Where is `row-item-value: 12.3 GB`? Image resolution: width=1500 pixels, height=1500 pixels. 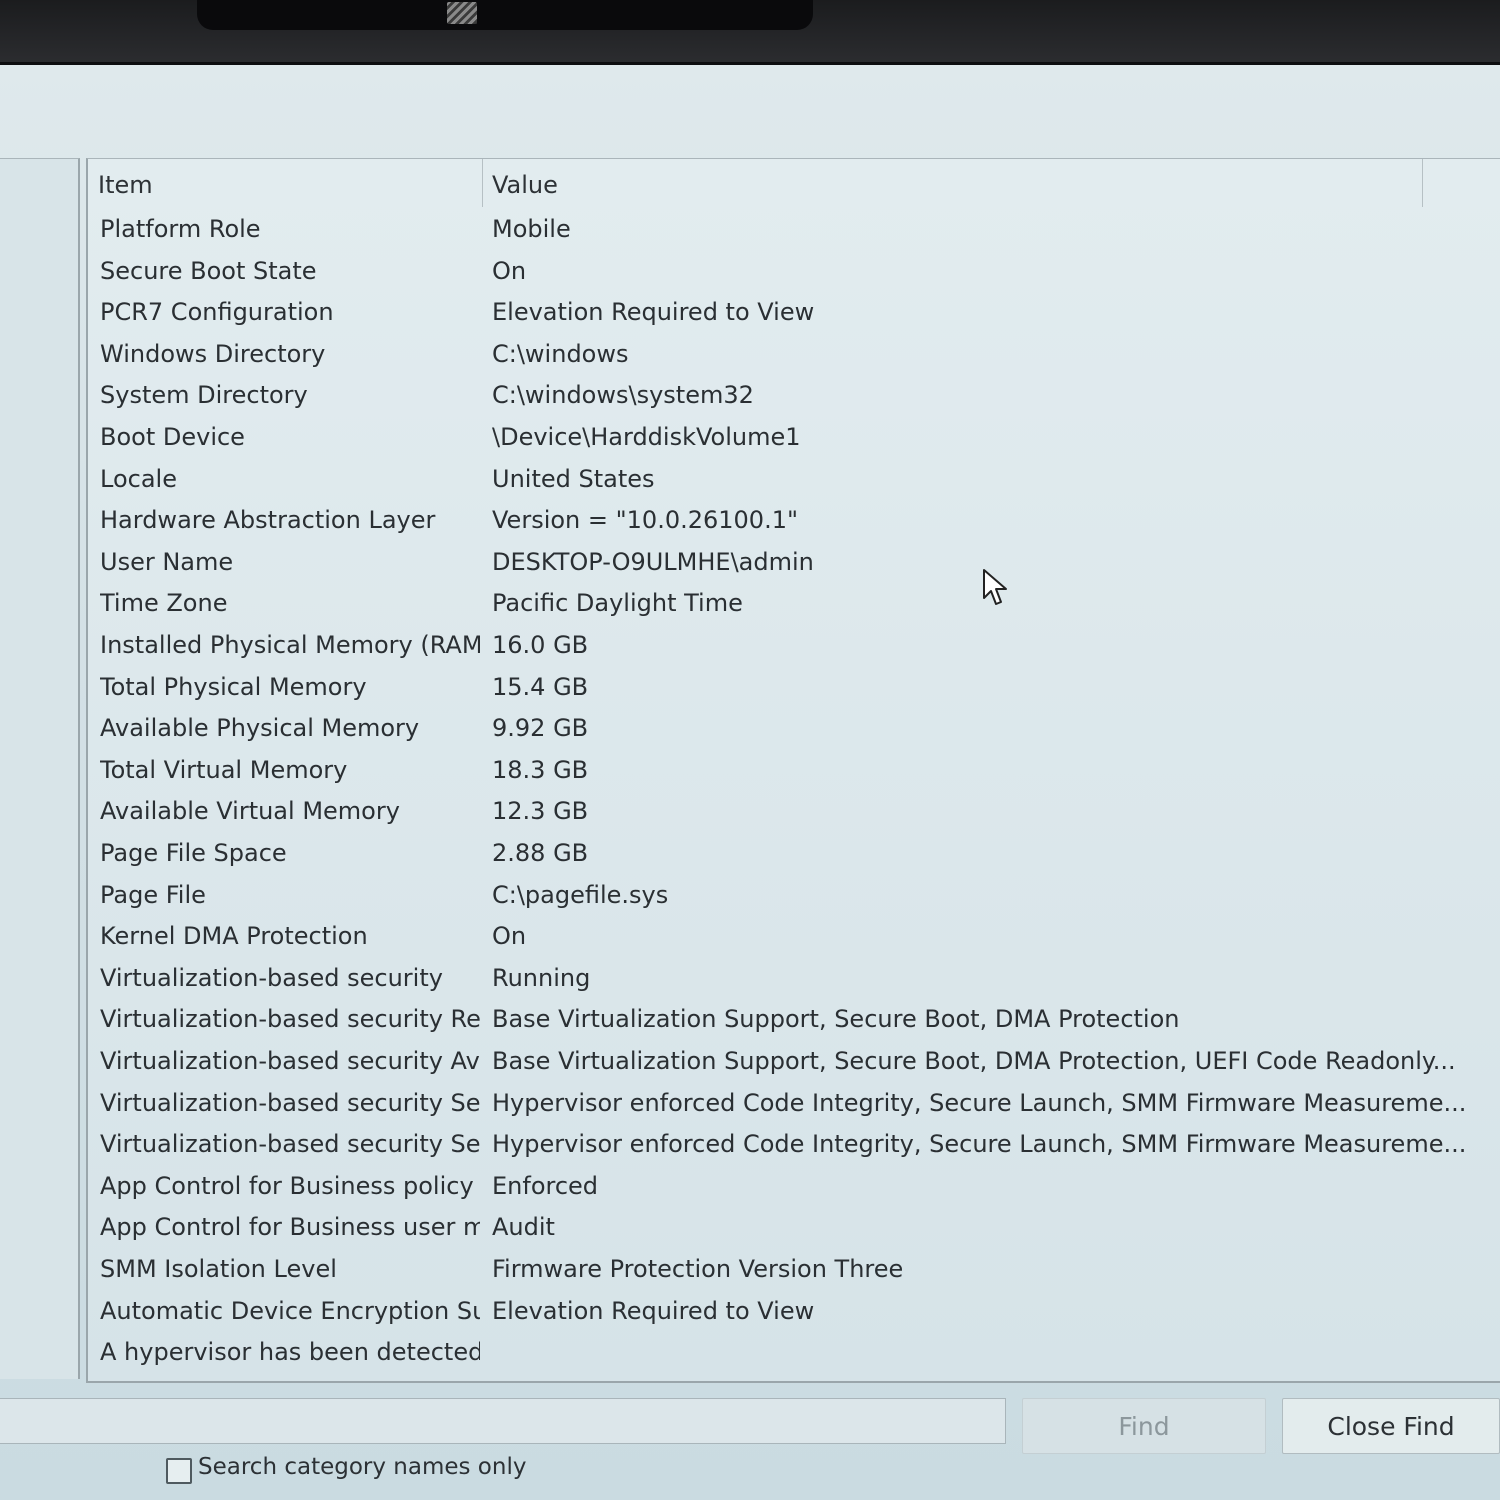 row-item-value: 12.3 GB is located at coordinates (540, 811).